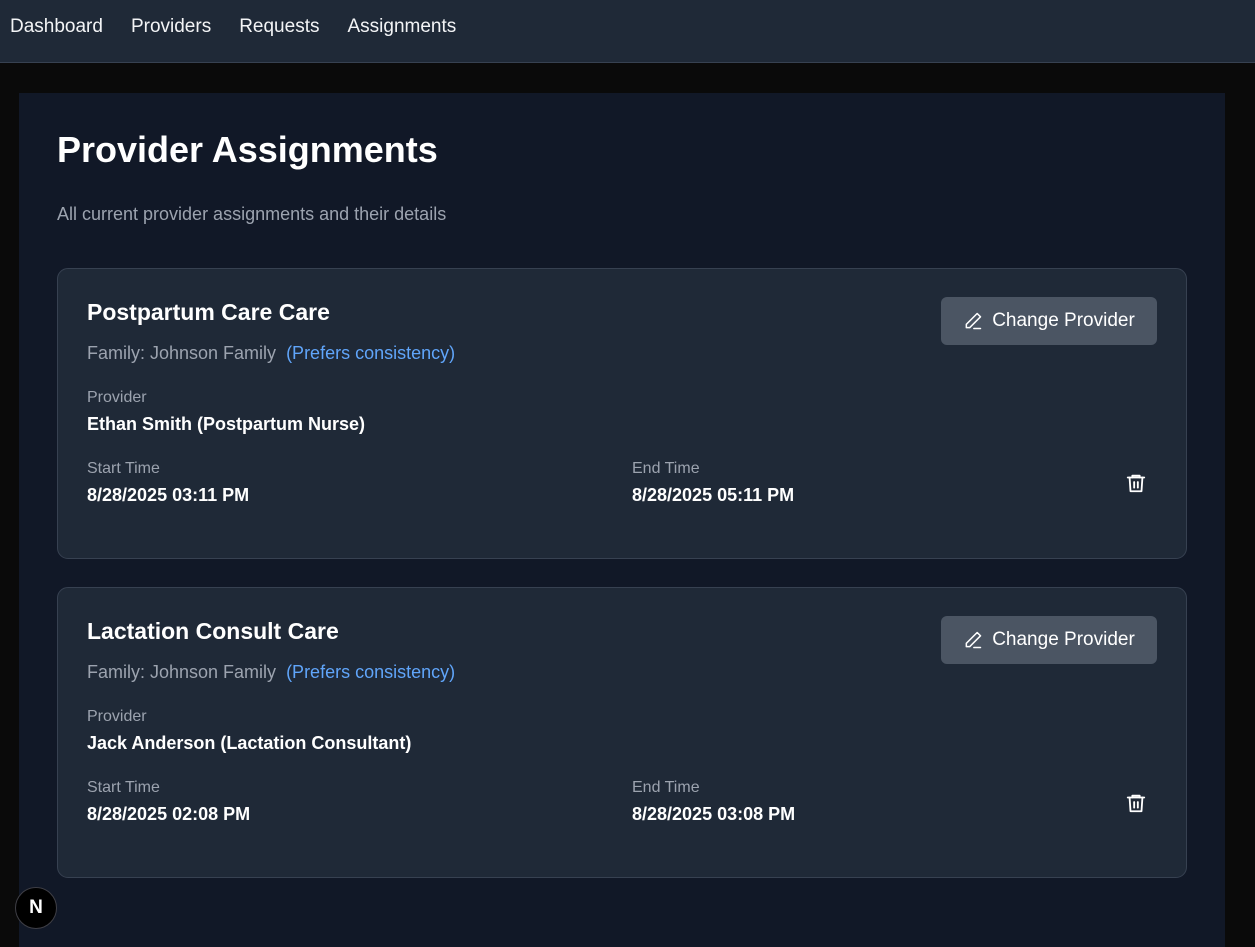 The width and height of the screenshot is (1255, 947). Describe the element at coordinates (279, 27) in the screenshot. I see `nav-requests: Requests` at that location.